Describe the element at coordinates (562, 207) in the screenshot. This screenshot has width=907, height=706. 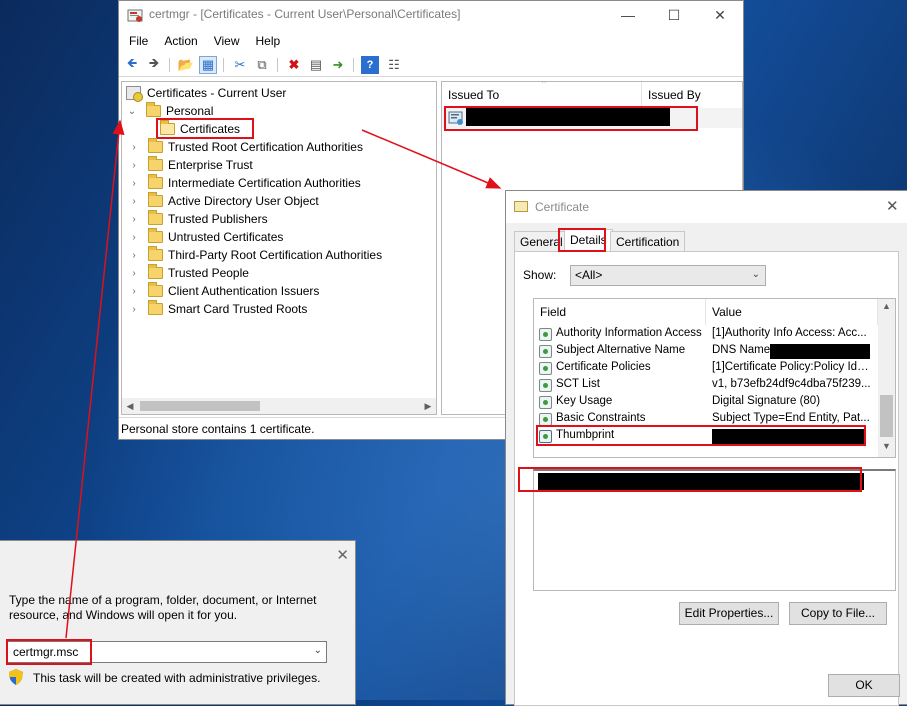
I see `certificate-title: Certificate` at that location.